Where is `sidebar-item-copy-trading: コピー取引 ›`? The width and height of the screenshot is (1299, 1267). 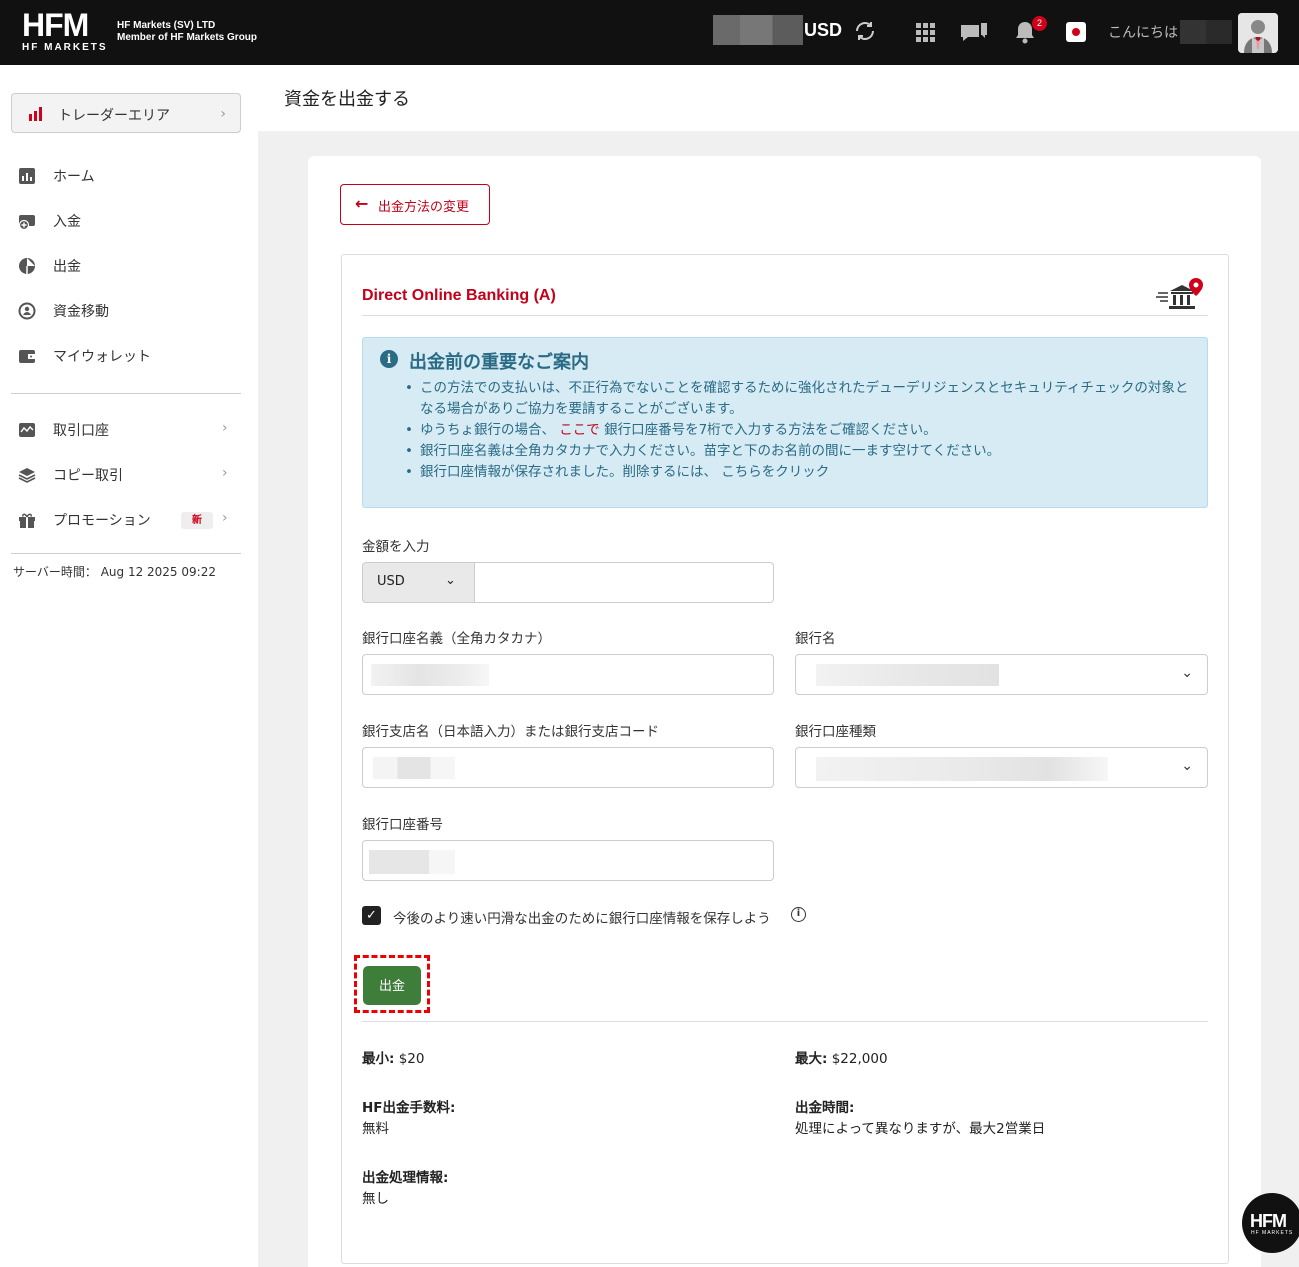
sidebar-item-copy-trading: コピー取引 › is located at coordinates (129, 475).